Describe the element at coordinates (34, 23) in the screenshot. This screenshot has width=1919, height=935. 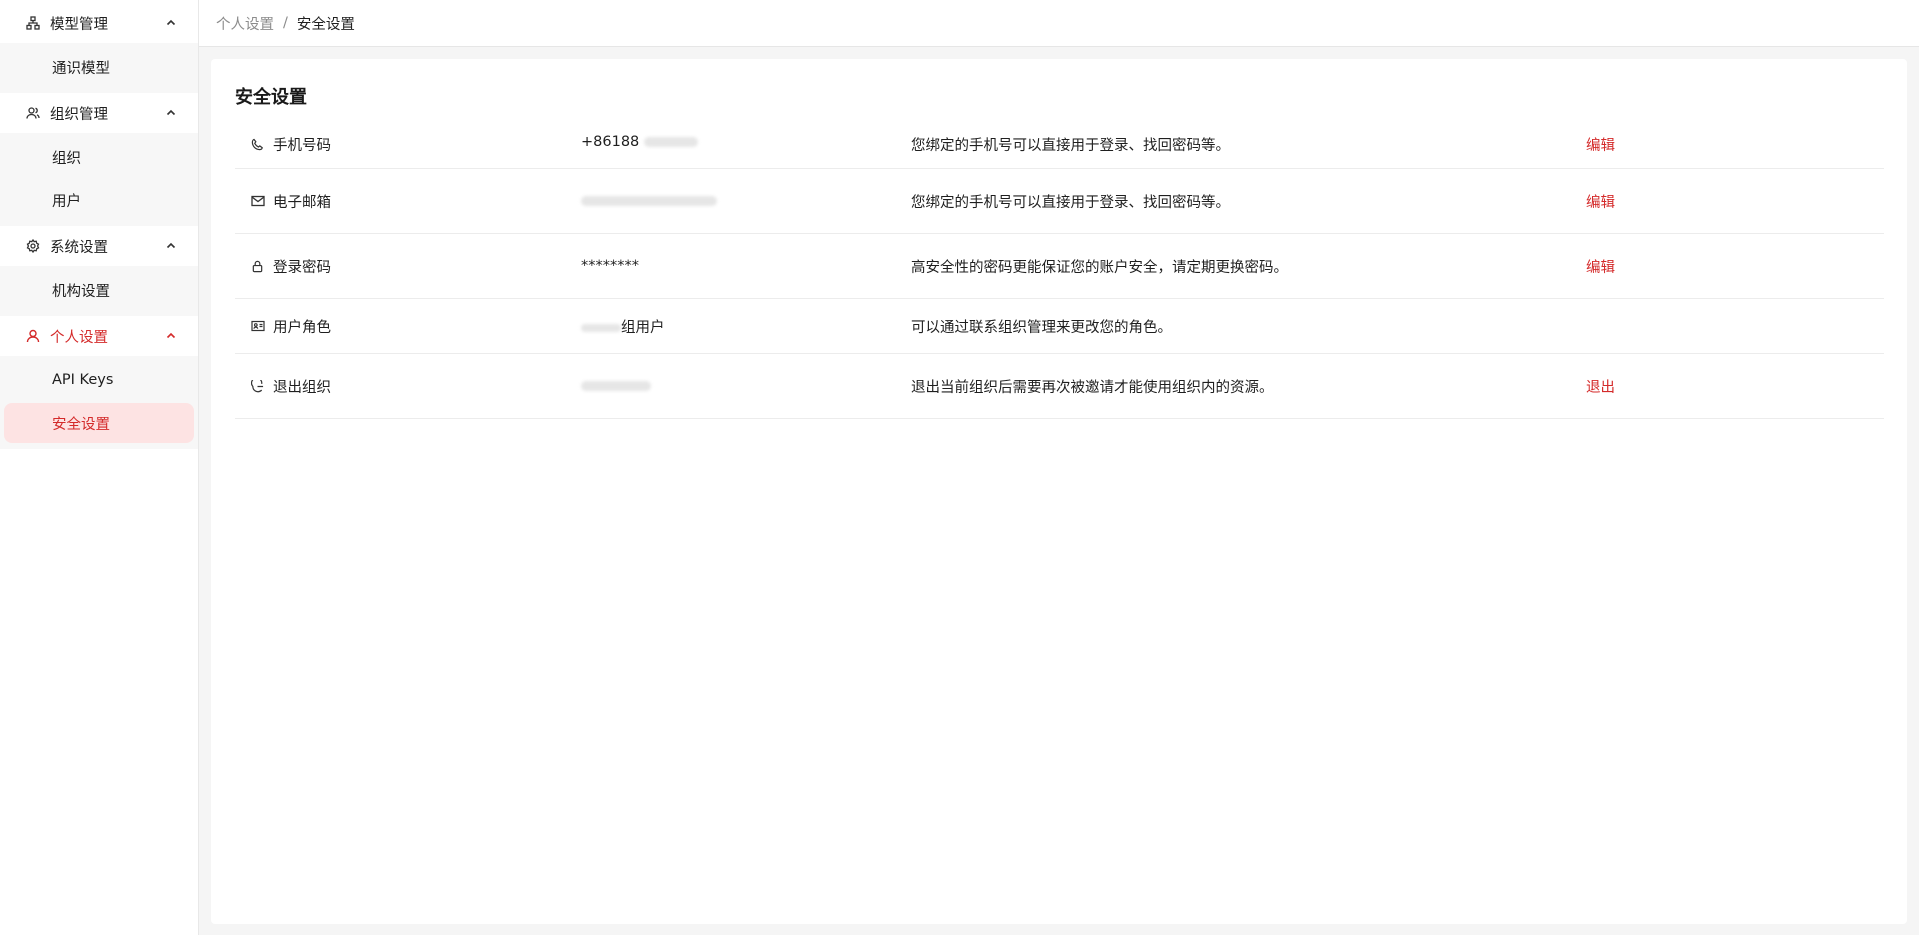
I see `model-management-icon` at that location.